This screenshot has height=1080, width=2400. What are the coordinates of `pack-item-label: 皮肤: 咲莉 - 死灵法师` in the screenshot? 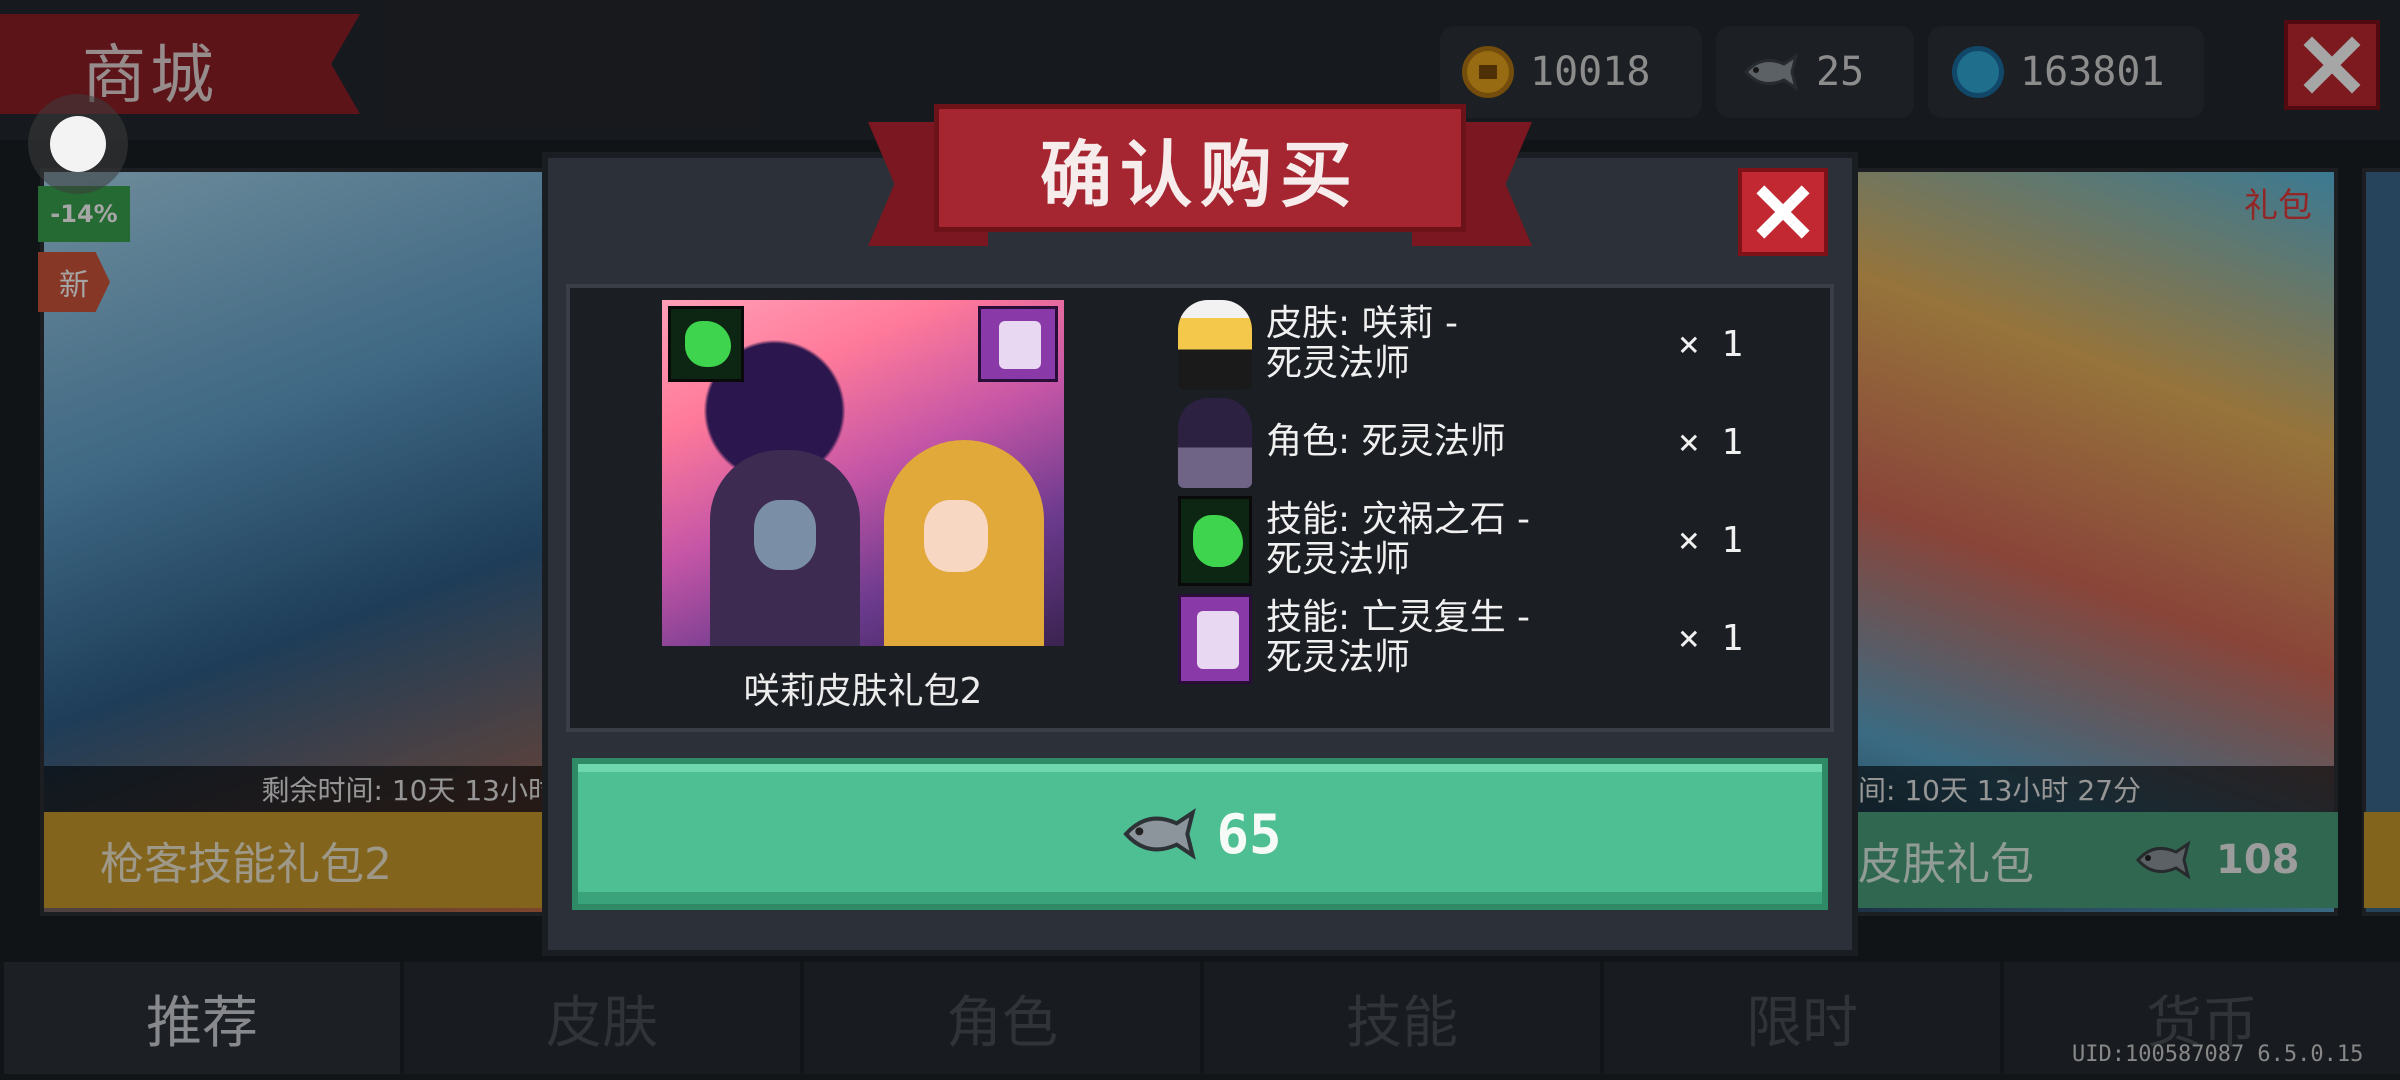 It's located at (1362, 343).